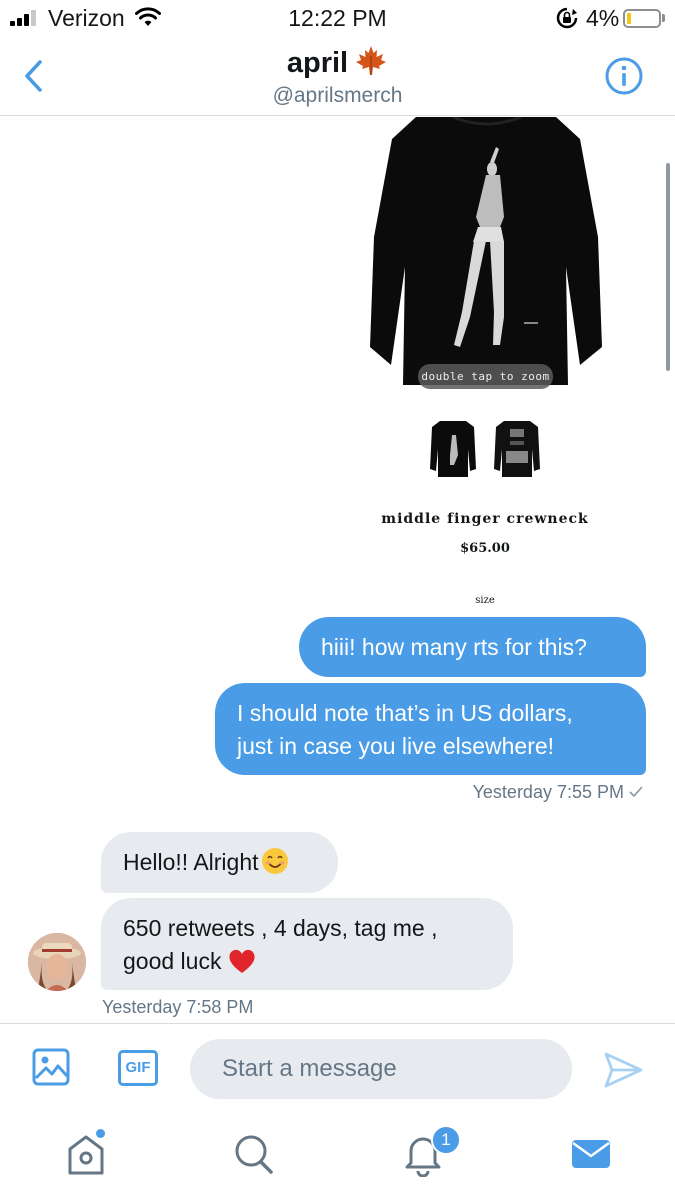 The height and width of the screenshot is (1200, 675). What do you see at coordinates (517, 449) in the screenshot?
I see `thumbnail-back` at bounding box center [517, 449].